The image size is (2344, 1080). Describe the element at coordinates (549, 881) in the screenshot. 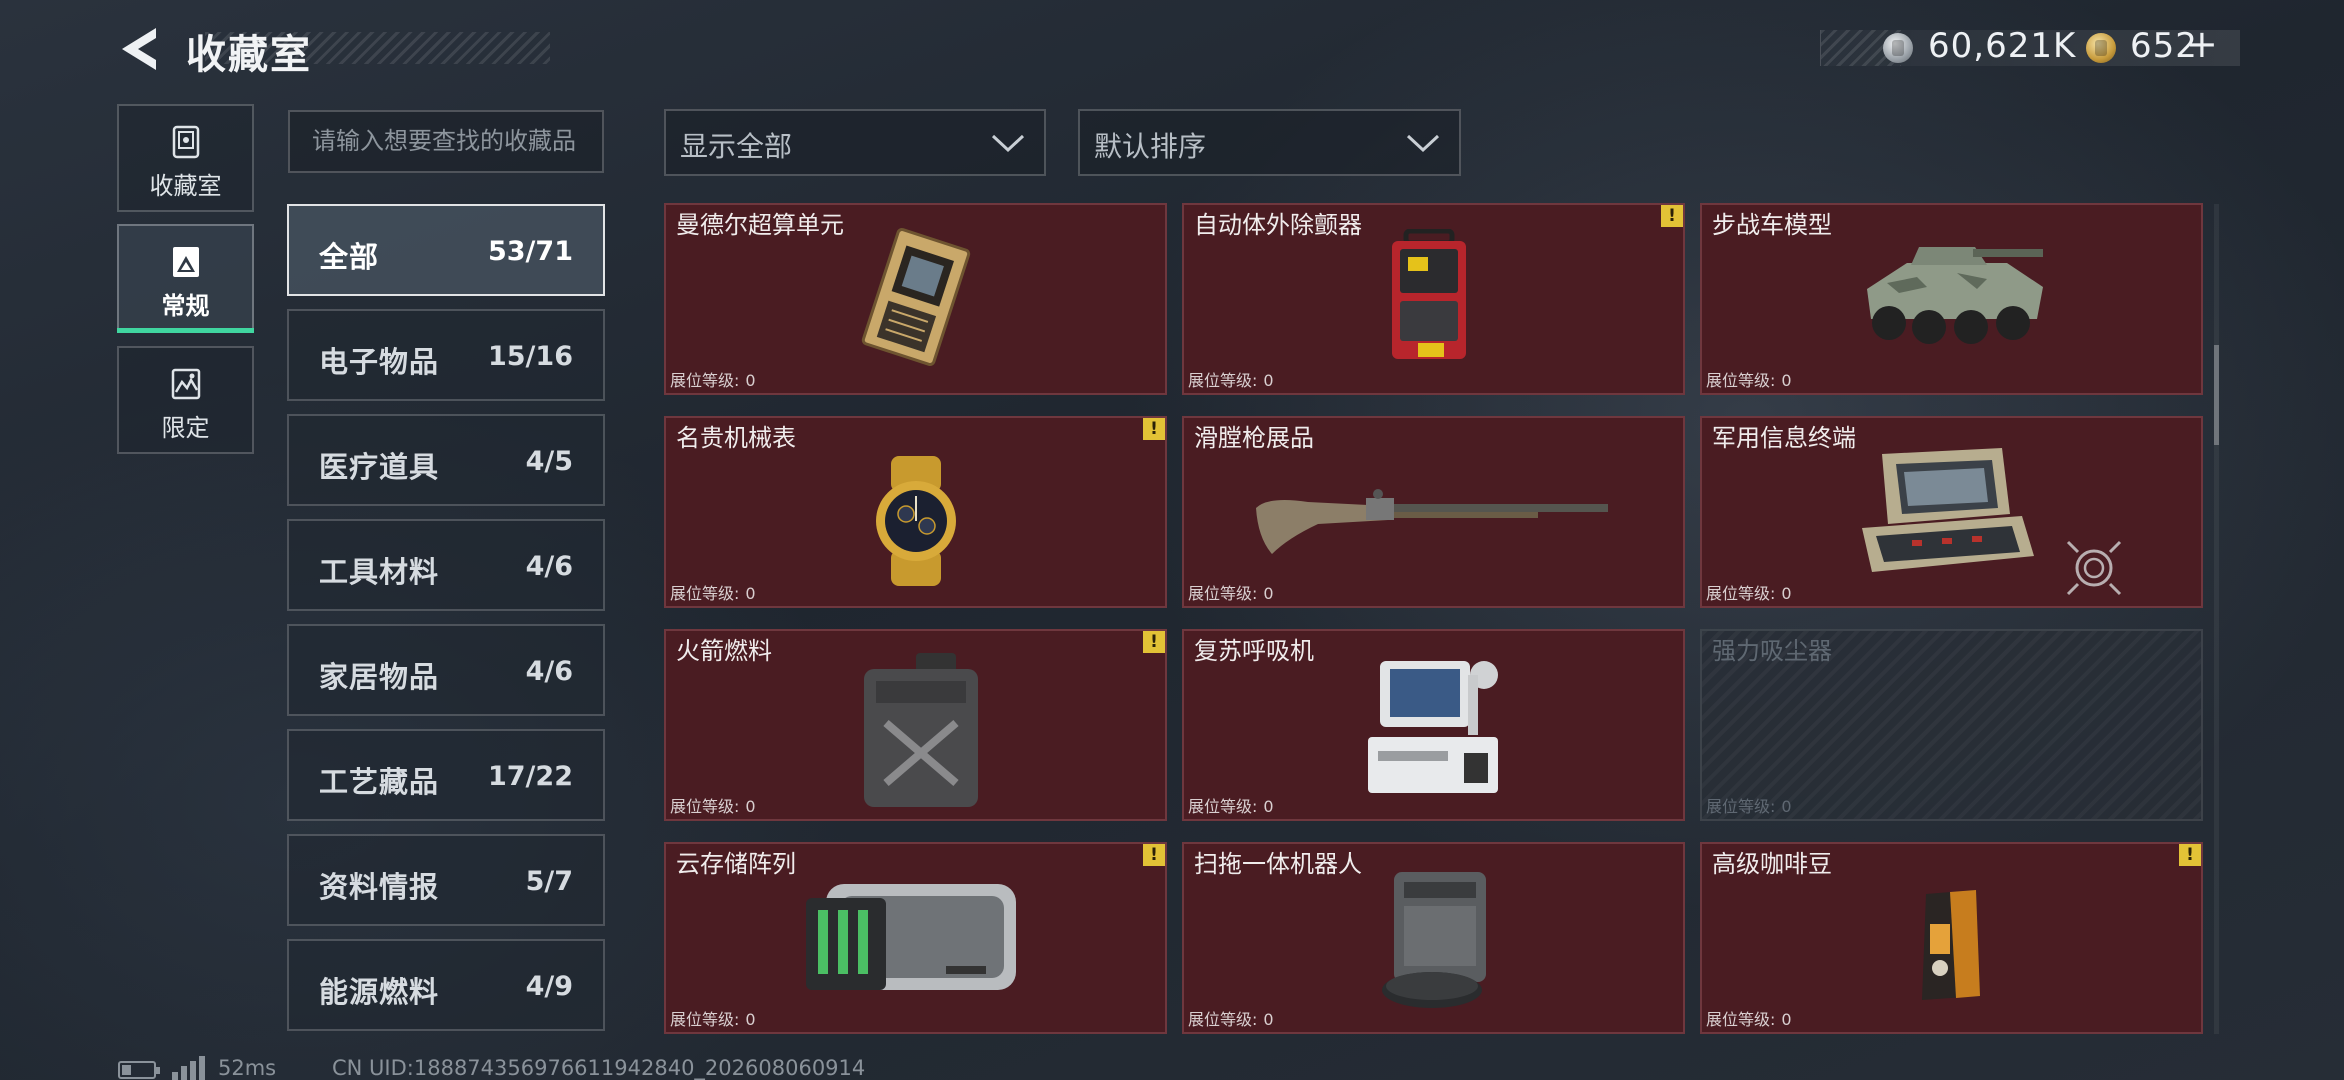

I see `category-count: 5/7` at that location.